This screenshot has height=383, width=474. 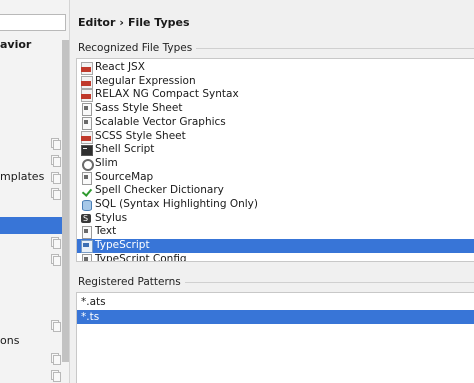 What do you see at coordinates (275, 246) in the screenshot?
I see `file-type-row: TypeScript` at bounding box center [275, 246].